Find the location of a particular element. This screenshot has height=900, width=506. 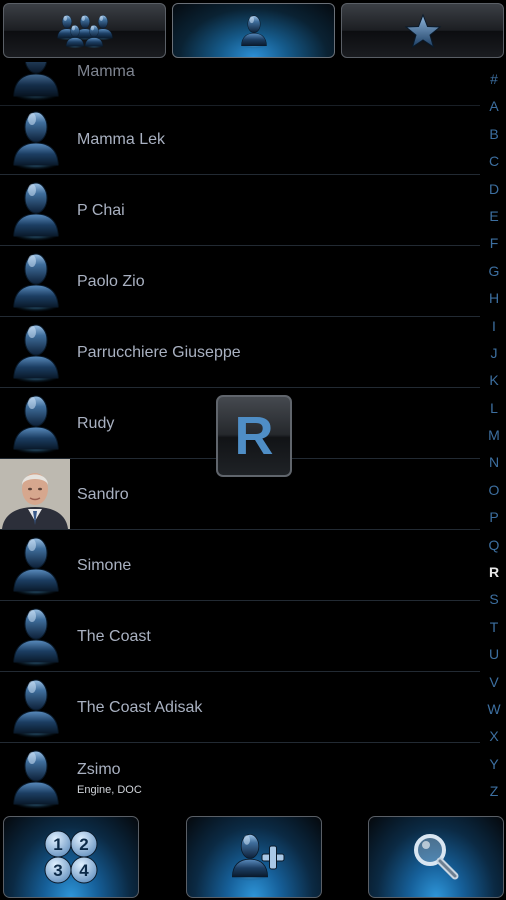

search-magnifier-icon is located at coordinates (436, 857).